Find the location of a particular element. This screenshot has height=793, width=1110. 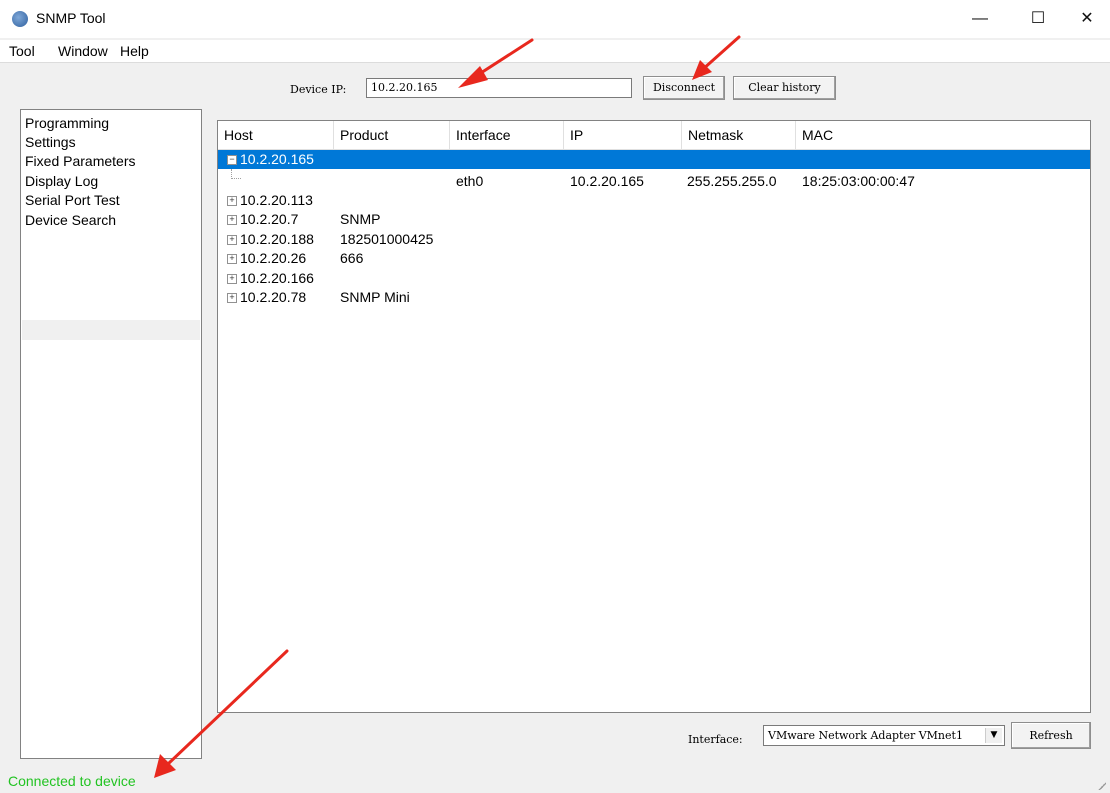

tree-header: Host Product Interface IP Netmask MAC is located at coordinates (654, 135).